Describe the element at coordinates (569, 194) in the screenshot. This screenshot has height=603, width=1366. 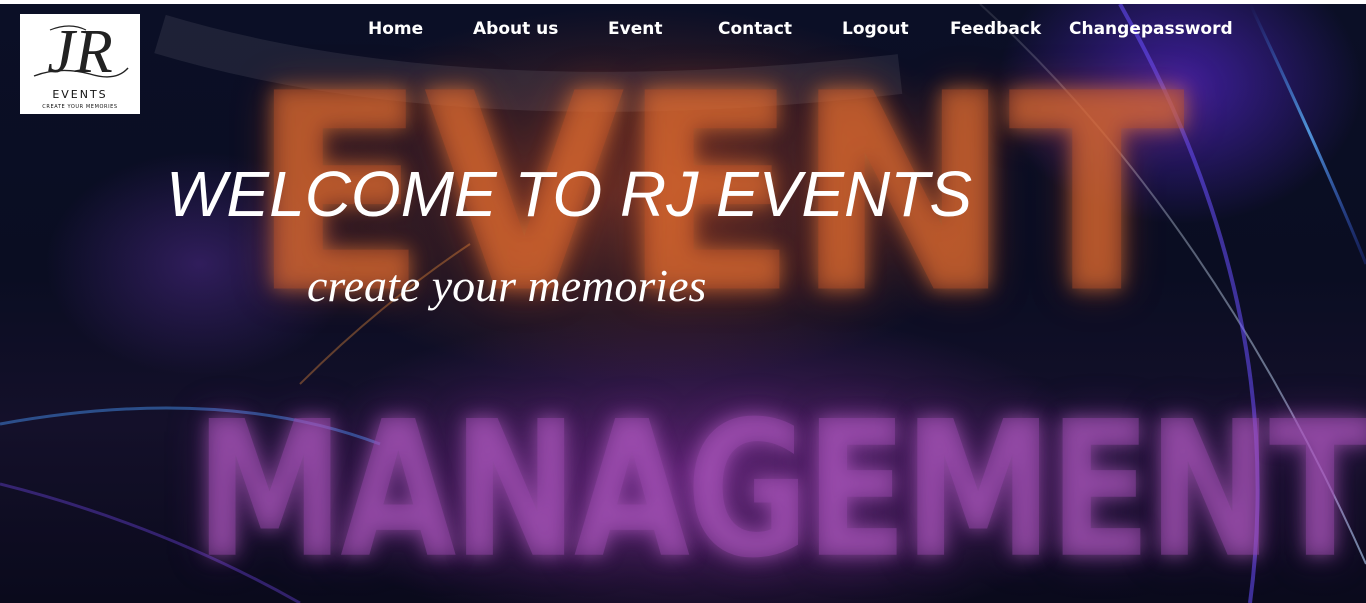
I see `hero-title: WELCOME TO RJ EVENTS` at that location.